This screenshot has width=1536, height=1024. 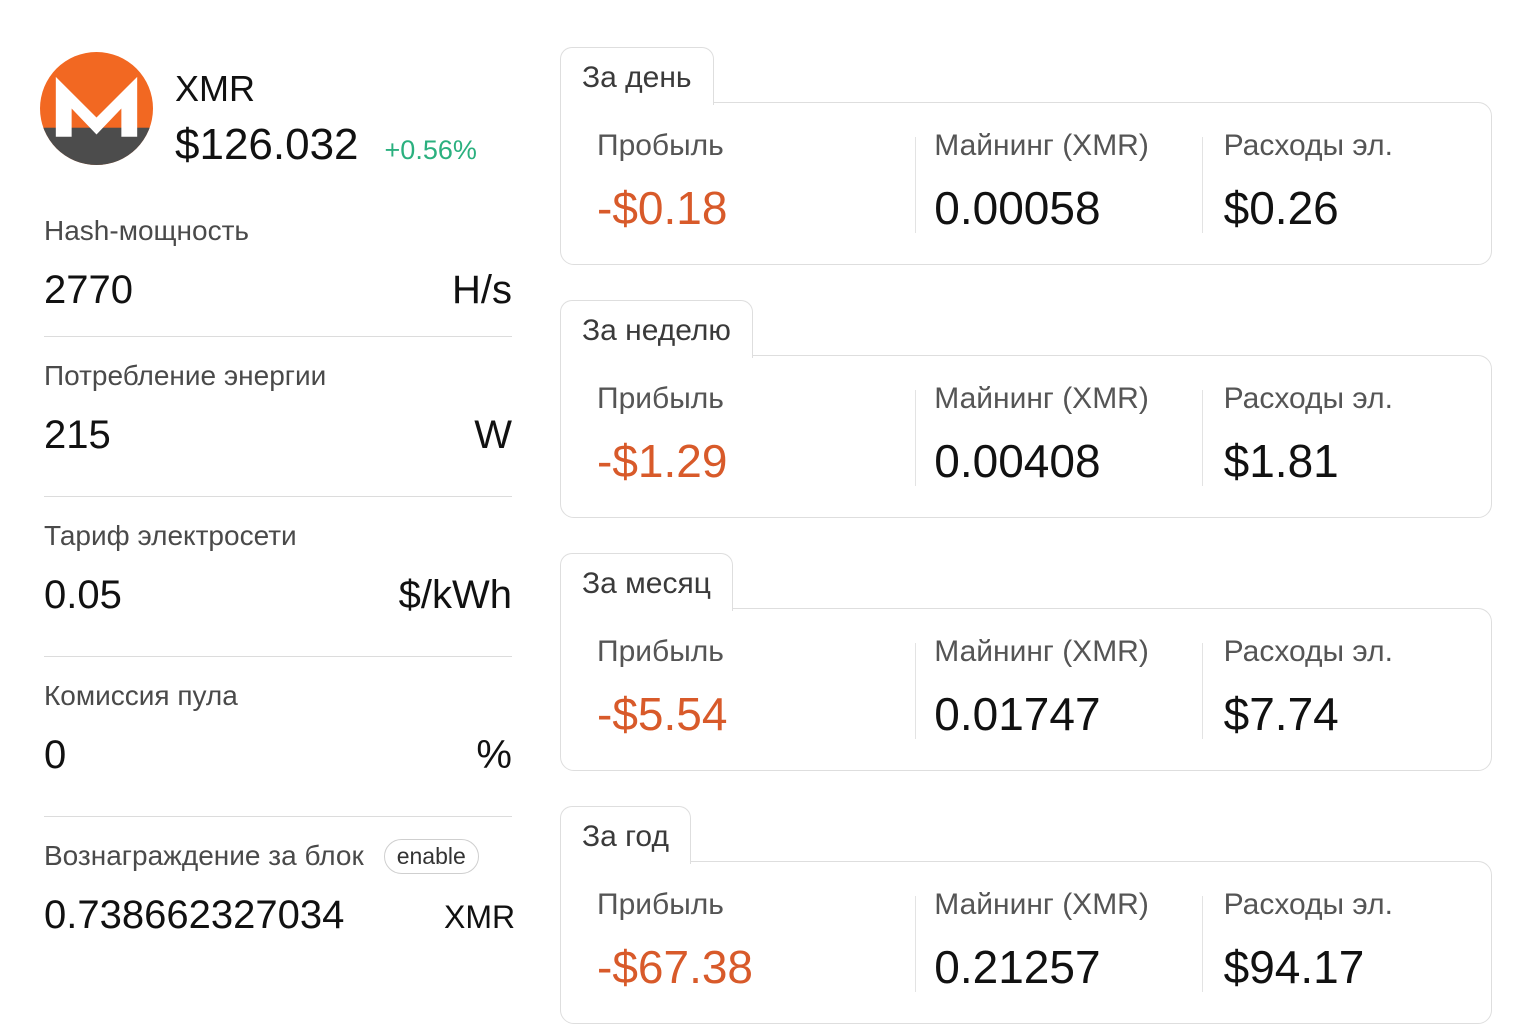 I want to click on pool-fee-input, so click(x=214, y=755).